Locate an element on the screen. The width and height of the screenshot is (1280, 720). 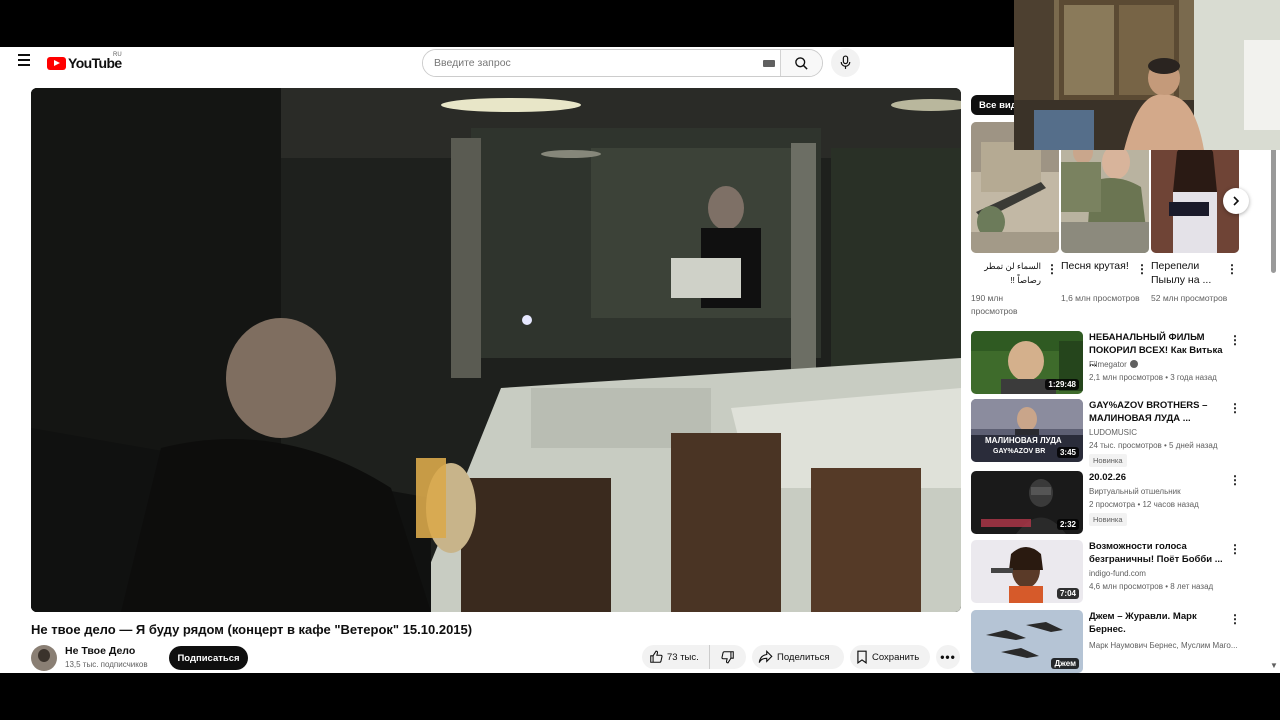
duration-badge: 2:32 is located at coordinates (1067, 524).